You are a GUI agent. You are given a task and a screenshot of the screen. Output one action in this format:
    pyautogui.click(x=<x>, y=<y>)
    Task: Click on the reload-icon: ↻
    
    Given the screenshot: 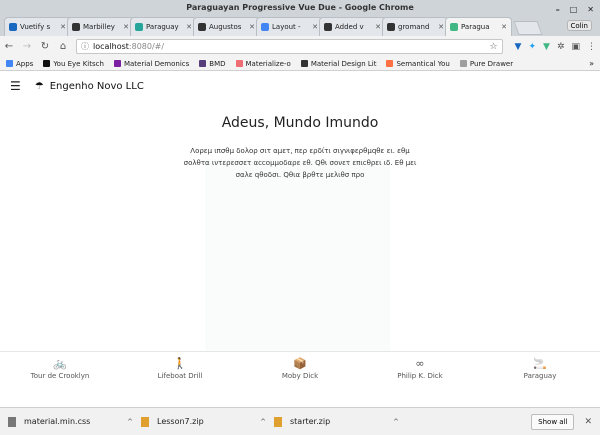 What is the action you would take?
    pyautogui.click(x=45, y=46)
    